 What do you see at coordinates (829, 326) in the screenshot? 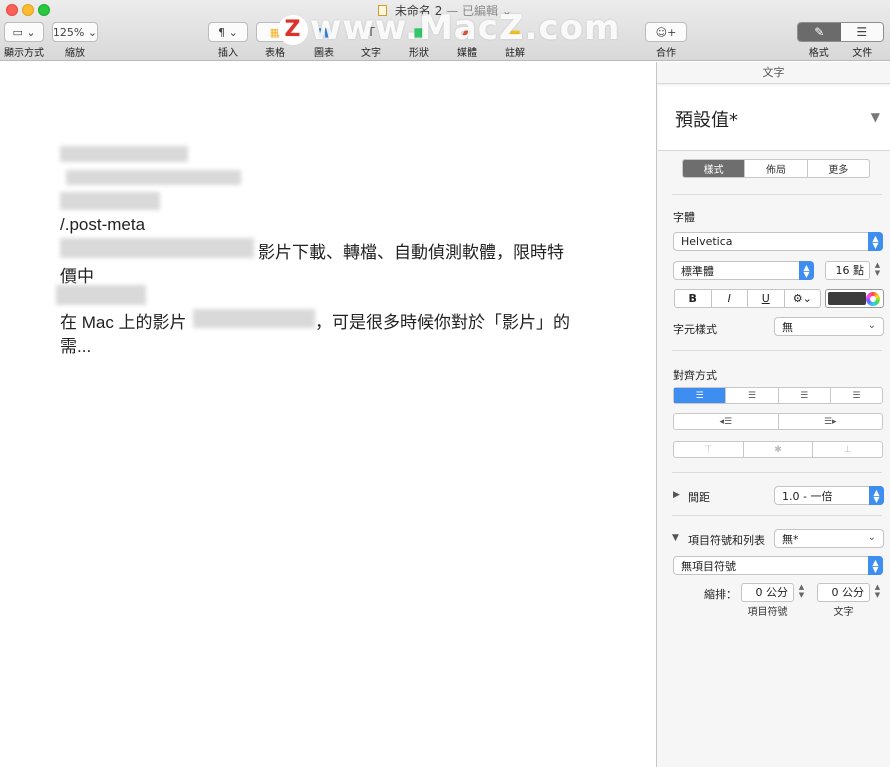
I see `char-style-popup: 無 ⌄` at bounding box center [829, 326].